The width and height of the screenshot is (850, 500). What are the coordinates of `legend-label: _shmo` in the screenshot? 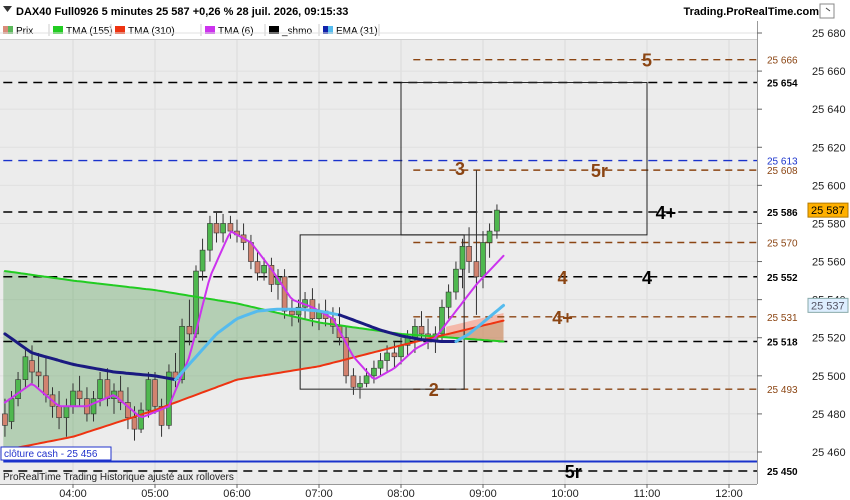 It's located at (296, 31).